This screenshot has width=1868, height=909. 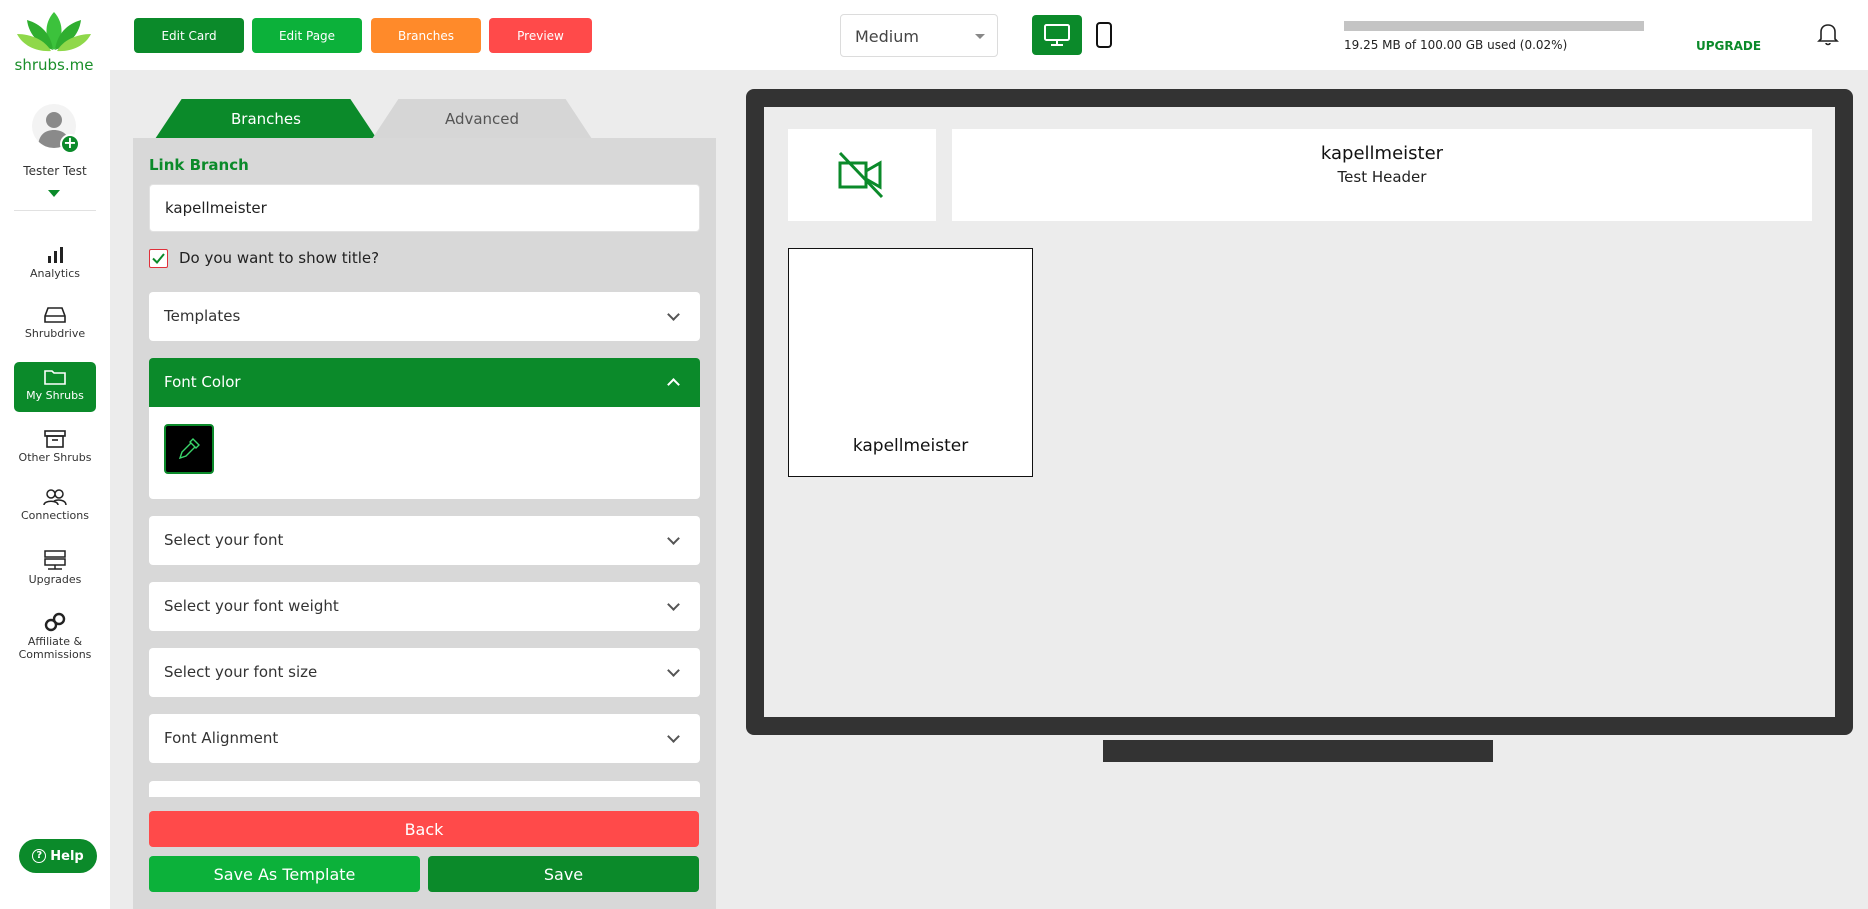 What do you see at coordinates (424, 829) in the screenshot?
I see `back-button: Back` at bounding box center [424, 829].